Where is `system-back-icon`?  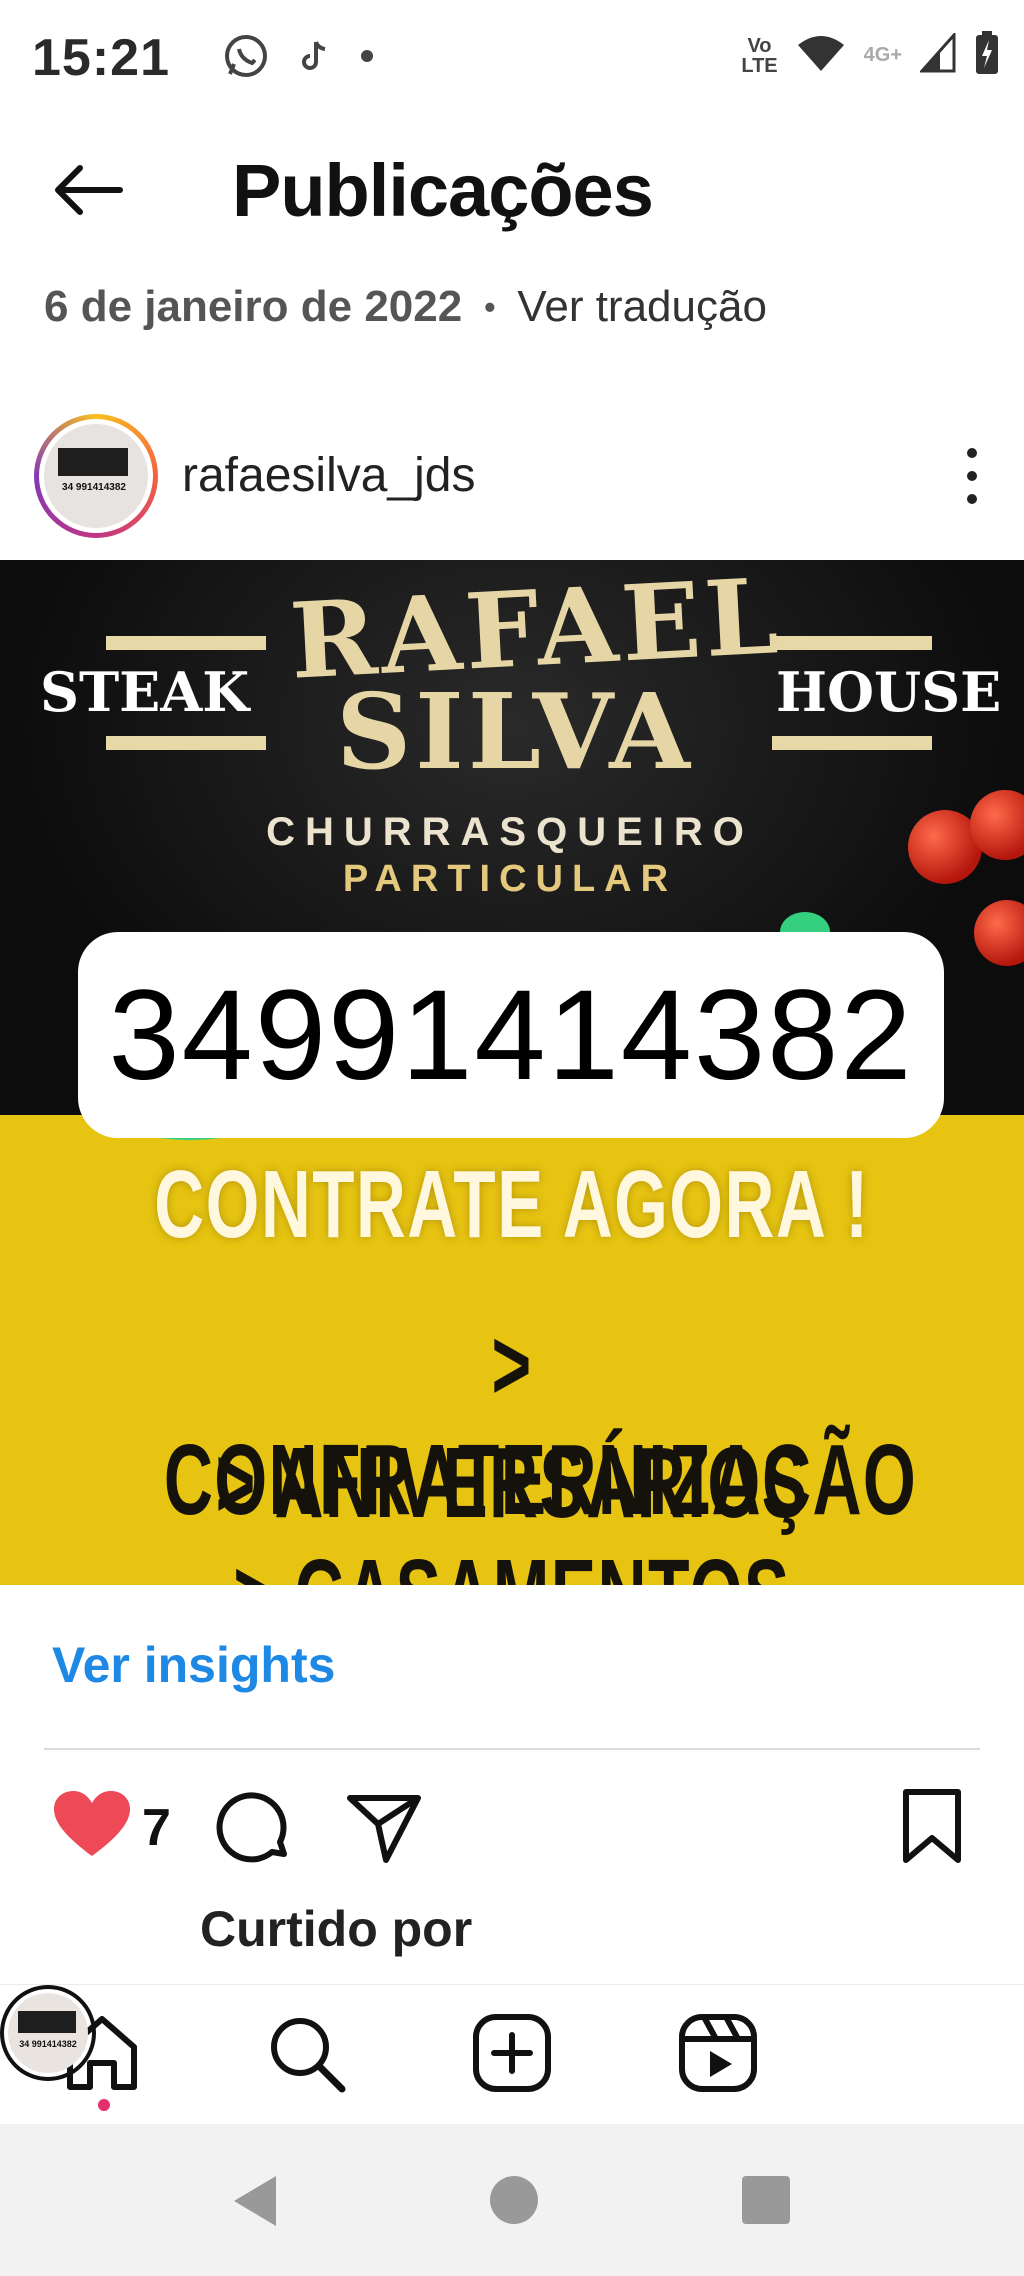 system-back-icon is located at coordinates (255, 2201).